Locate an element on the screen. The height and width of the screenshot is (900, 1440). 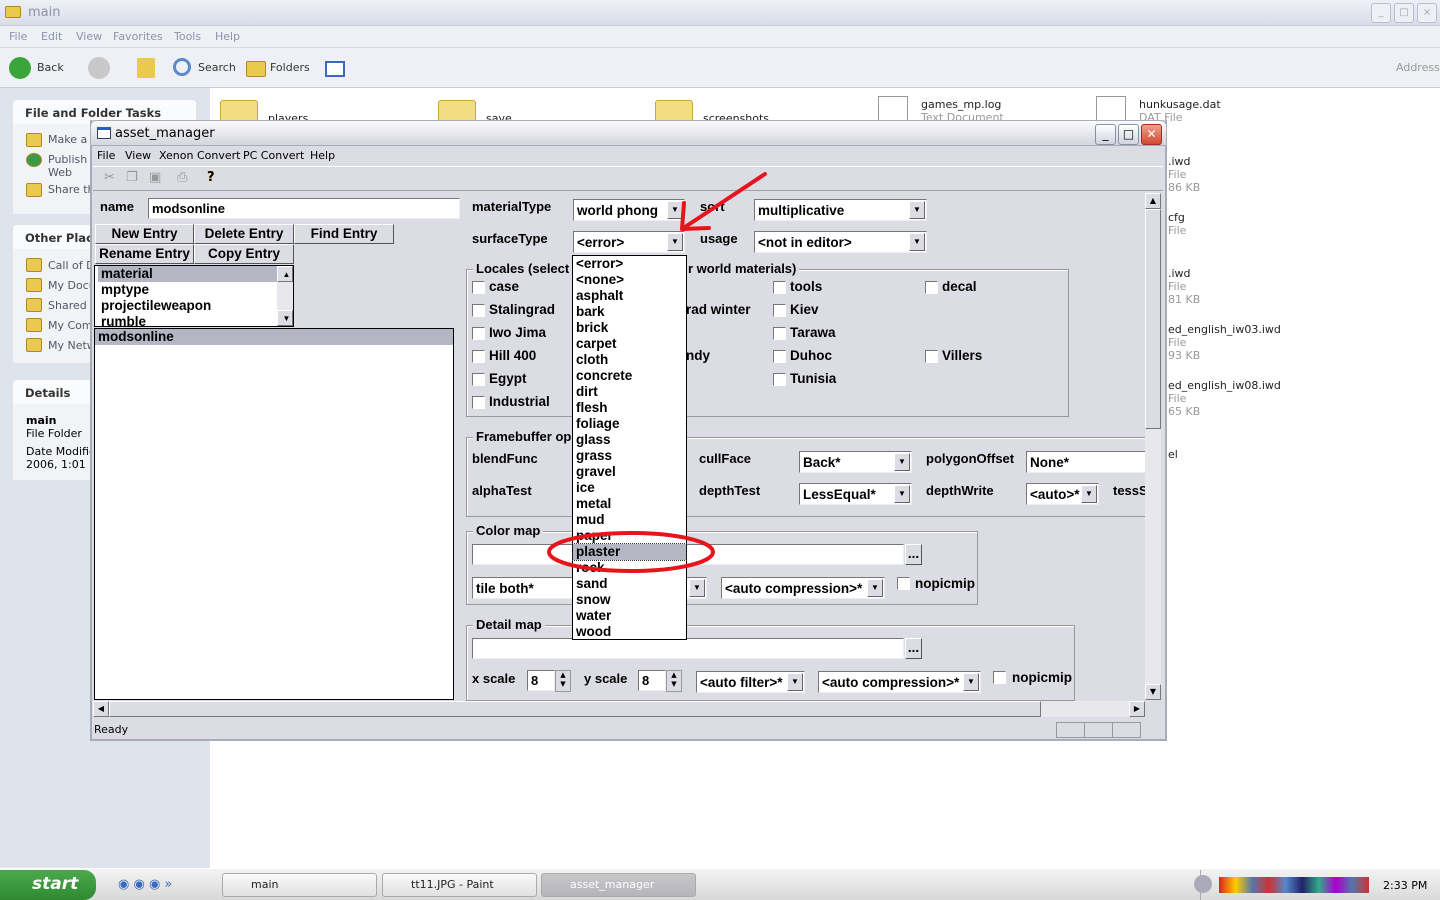
search-button: Search is located at coordinates (217, 67).